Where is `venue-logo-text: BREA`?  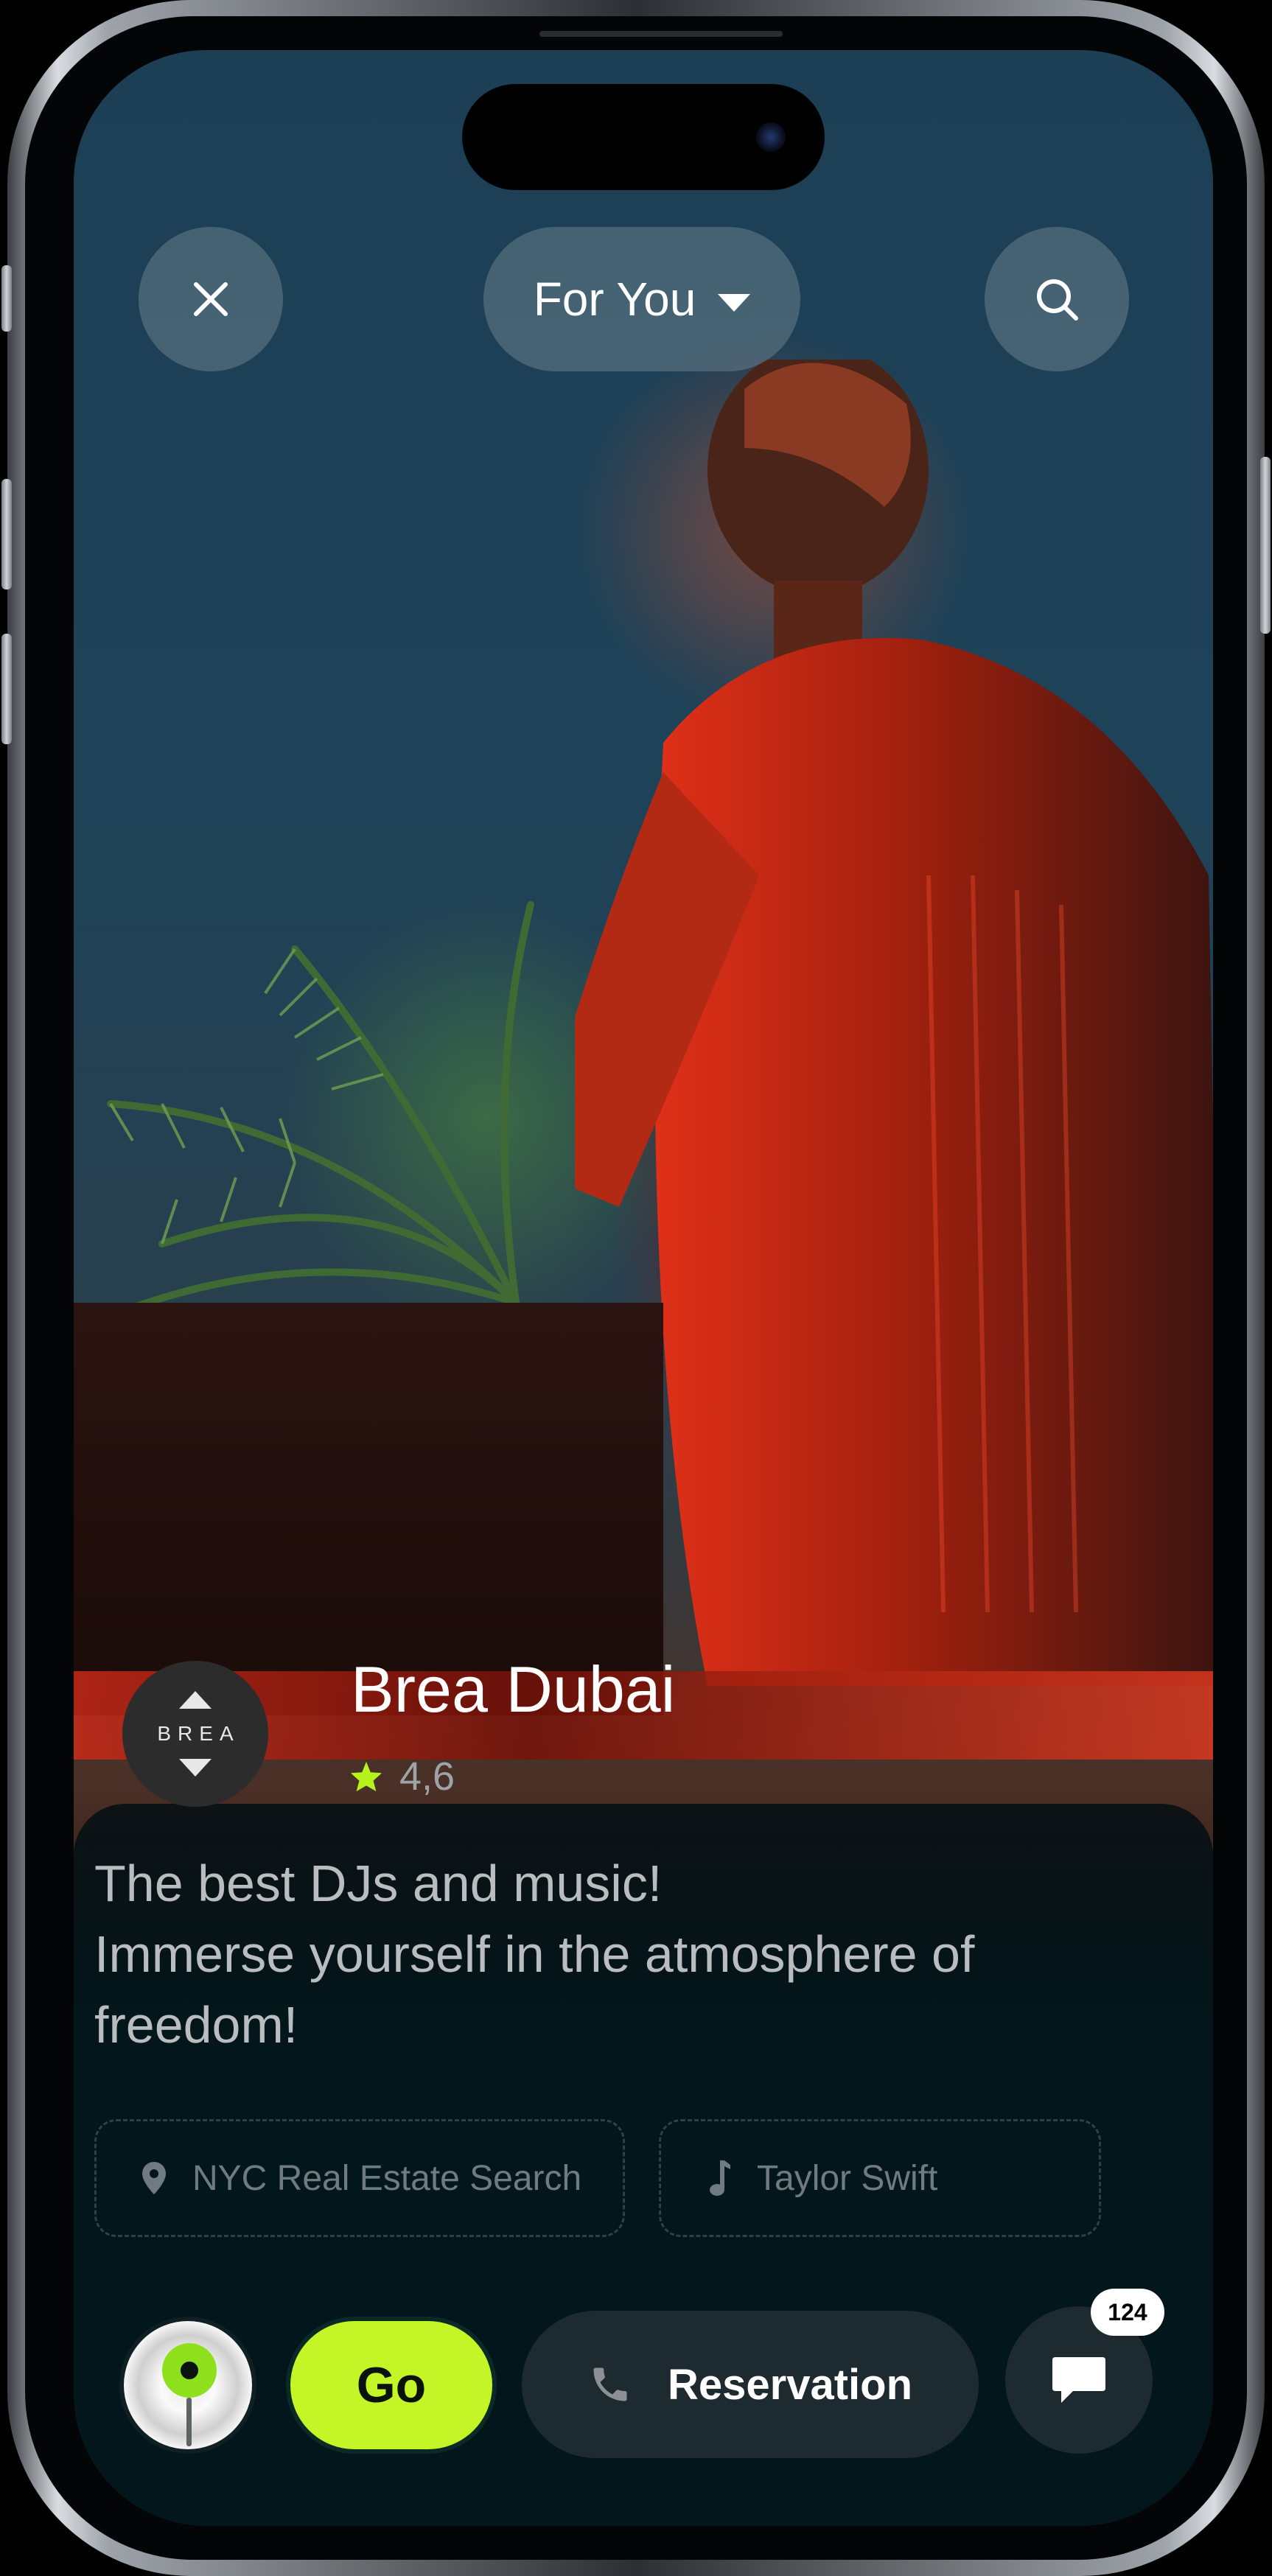 venue-logo-text: BREA is located at coordinates (198, 1733).